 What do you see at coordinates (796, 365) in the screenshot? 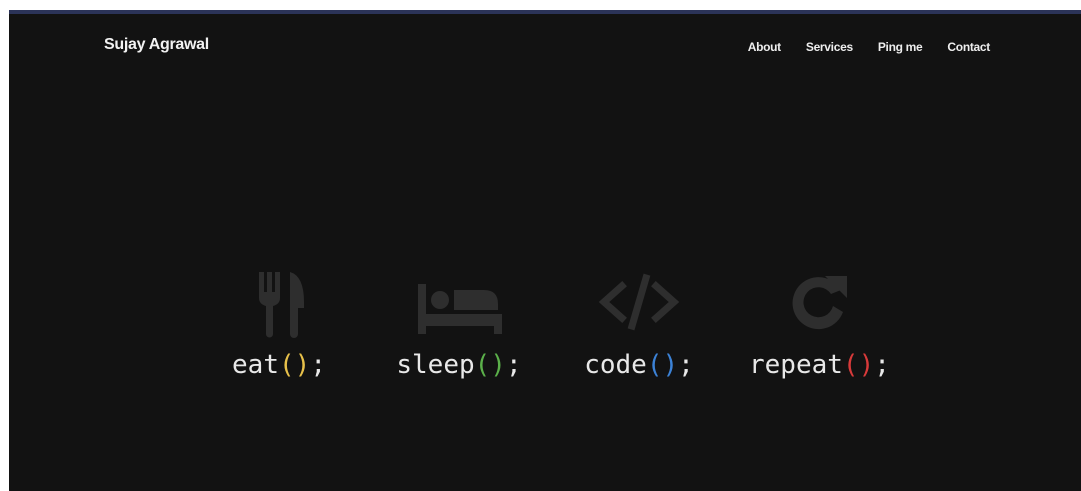
I see `fn-name: repeat` at bounding box center [796, 365].